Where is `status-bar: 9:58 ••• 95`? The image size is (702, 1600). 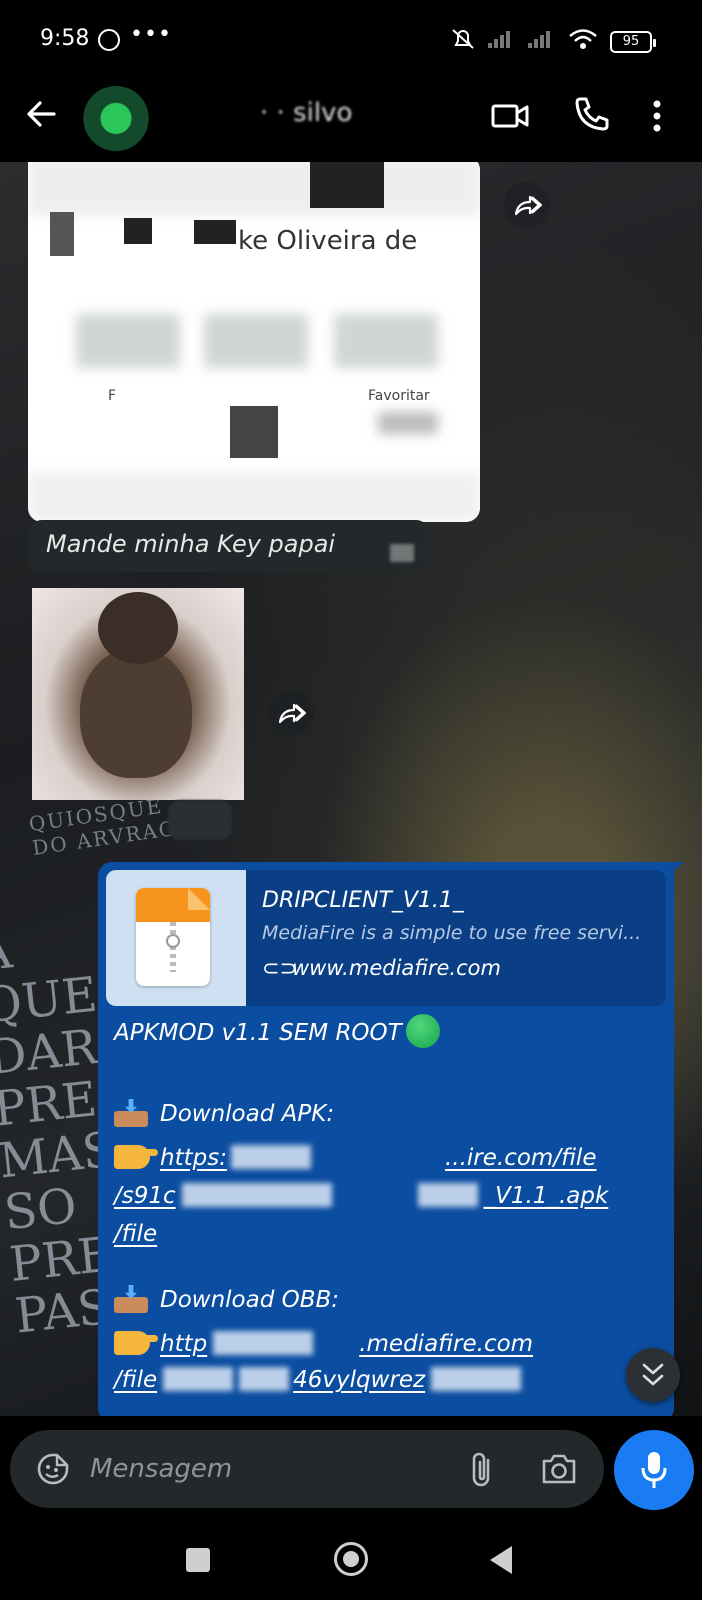 status-bar: 9:58 ••• 95 is located at coordinates (351, 41).